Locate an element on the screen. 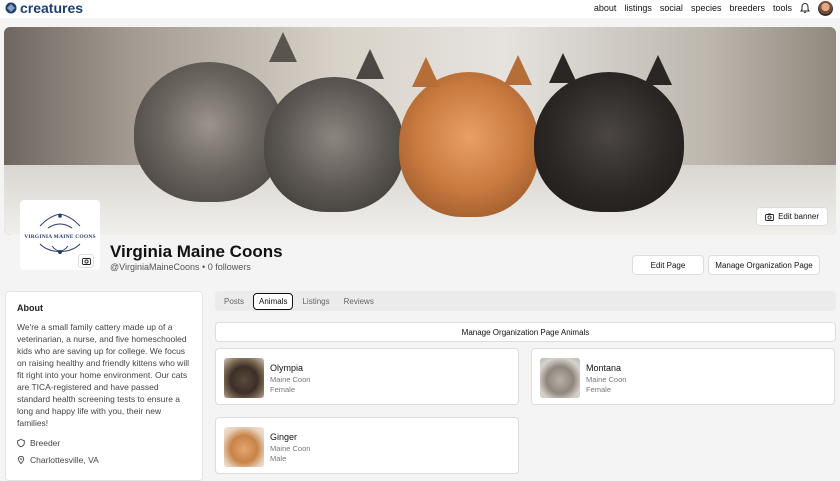  about-title: About is located at coordinates (30, 308).